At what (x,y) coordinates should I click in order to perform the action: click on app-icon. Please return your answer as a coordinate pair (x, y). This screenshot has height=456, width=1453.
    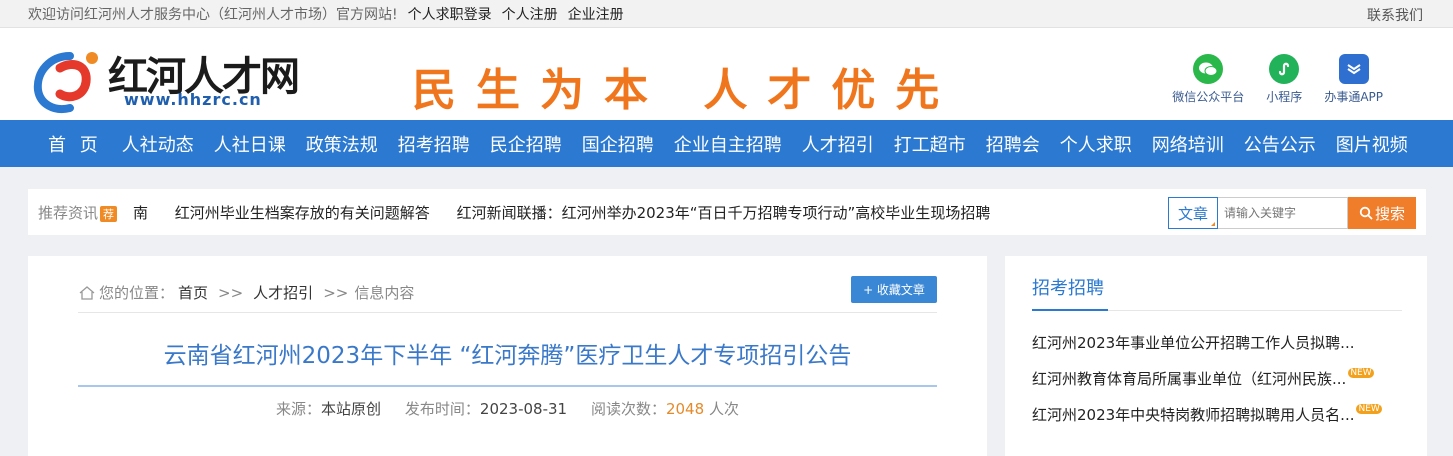
    Looking at the image, I should click on (1353, 69).